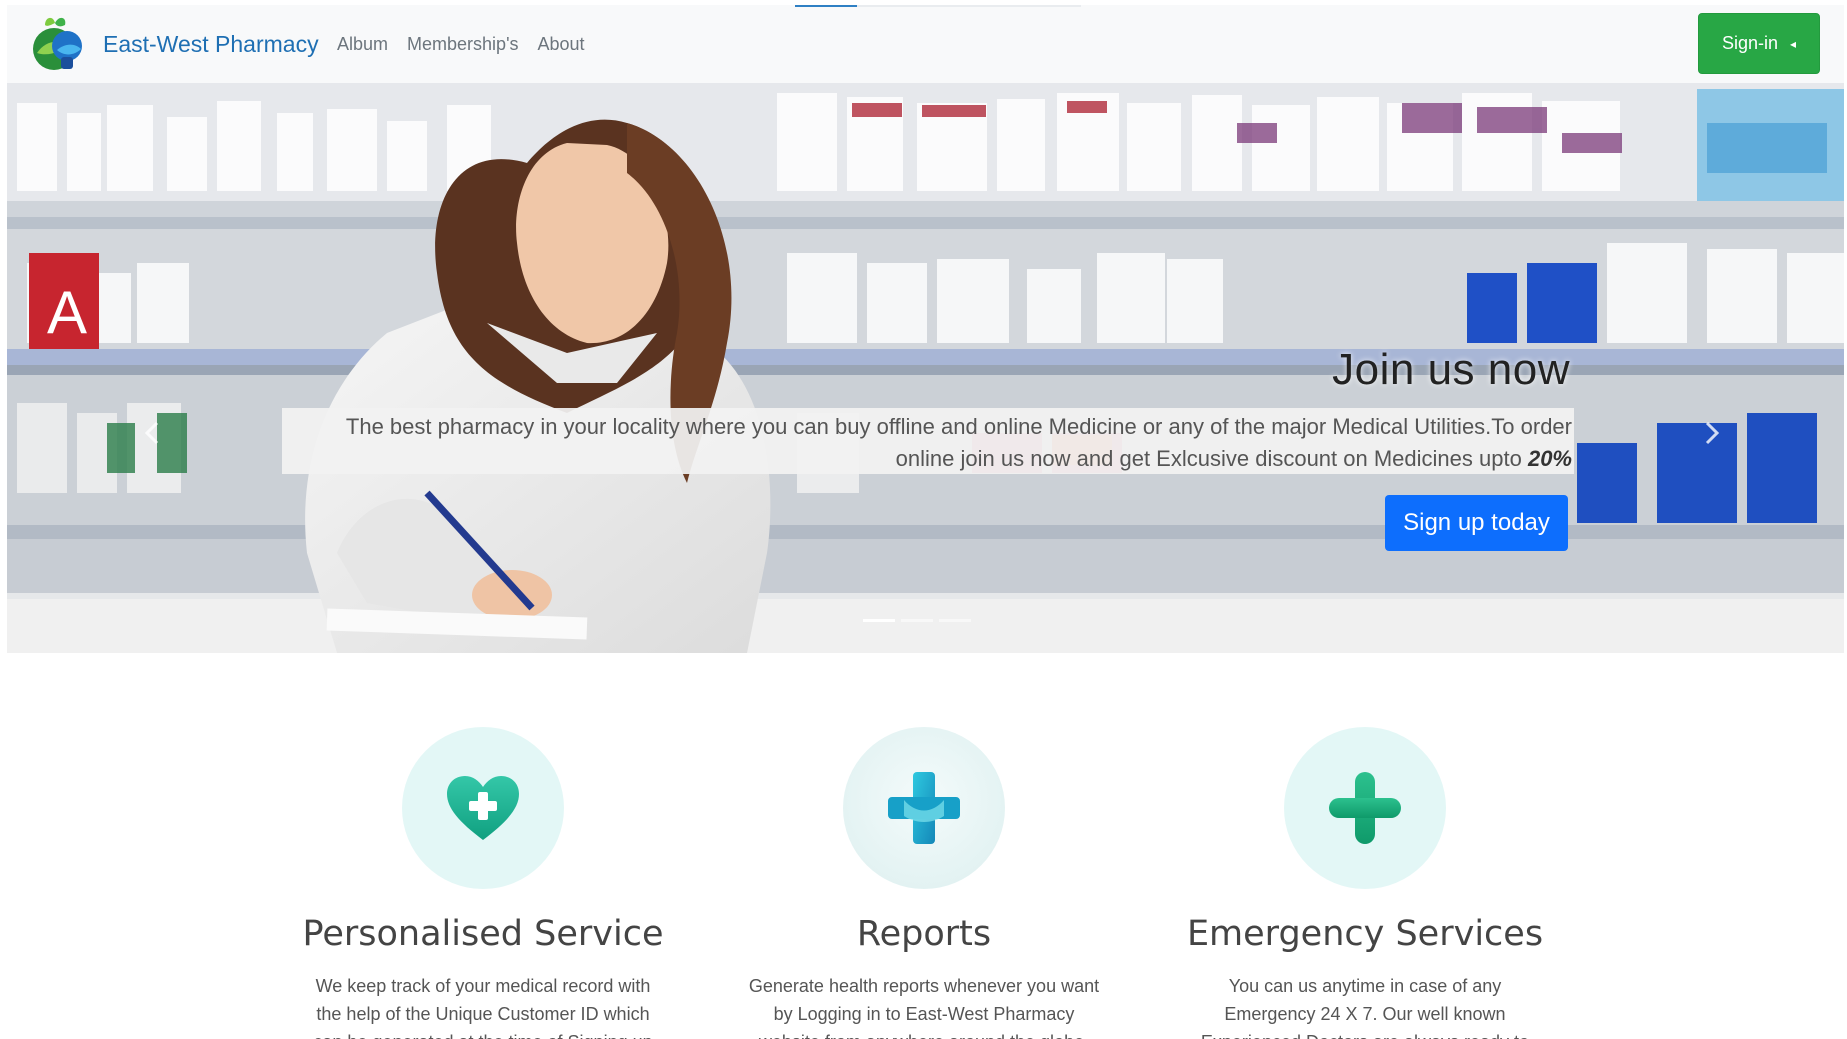 This screenshot has width=1847, height=1039. I want to click on chevron-right-icon, so click(1712, 433).